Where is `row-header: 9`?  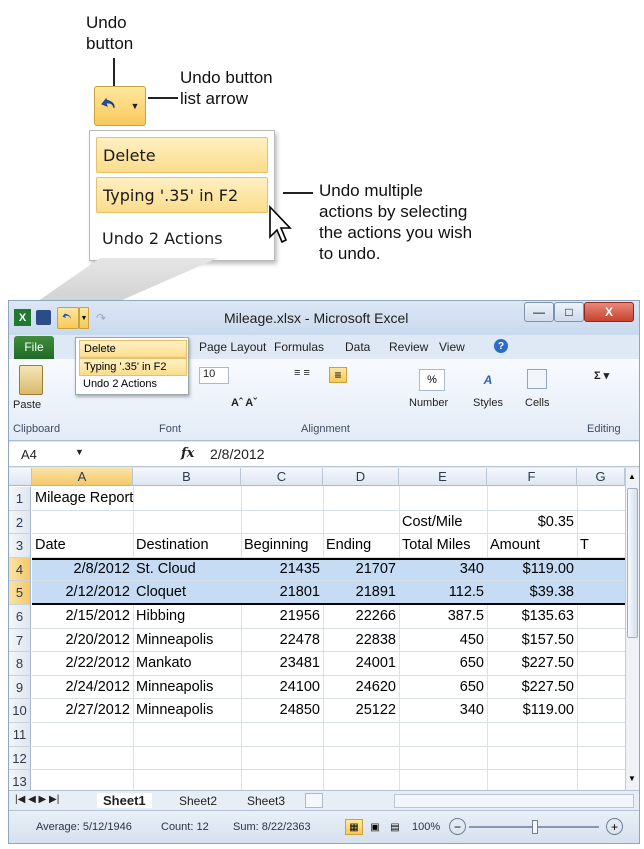
row-header: 9 is located at coordinates (20, 687).